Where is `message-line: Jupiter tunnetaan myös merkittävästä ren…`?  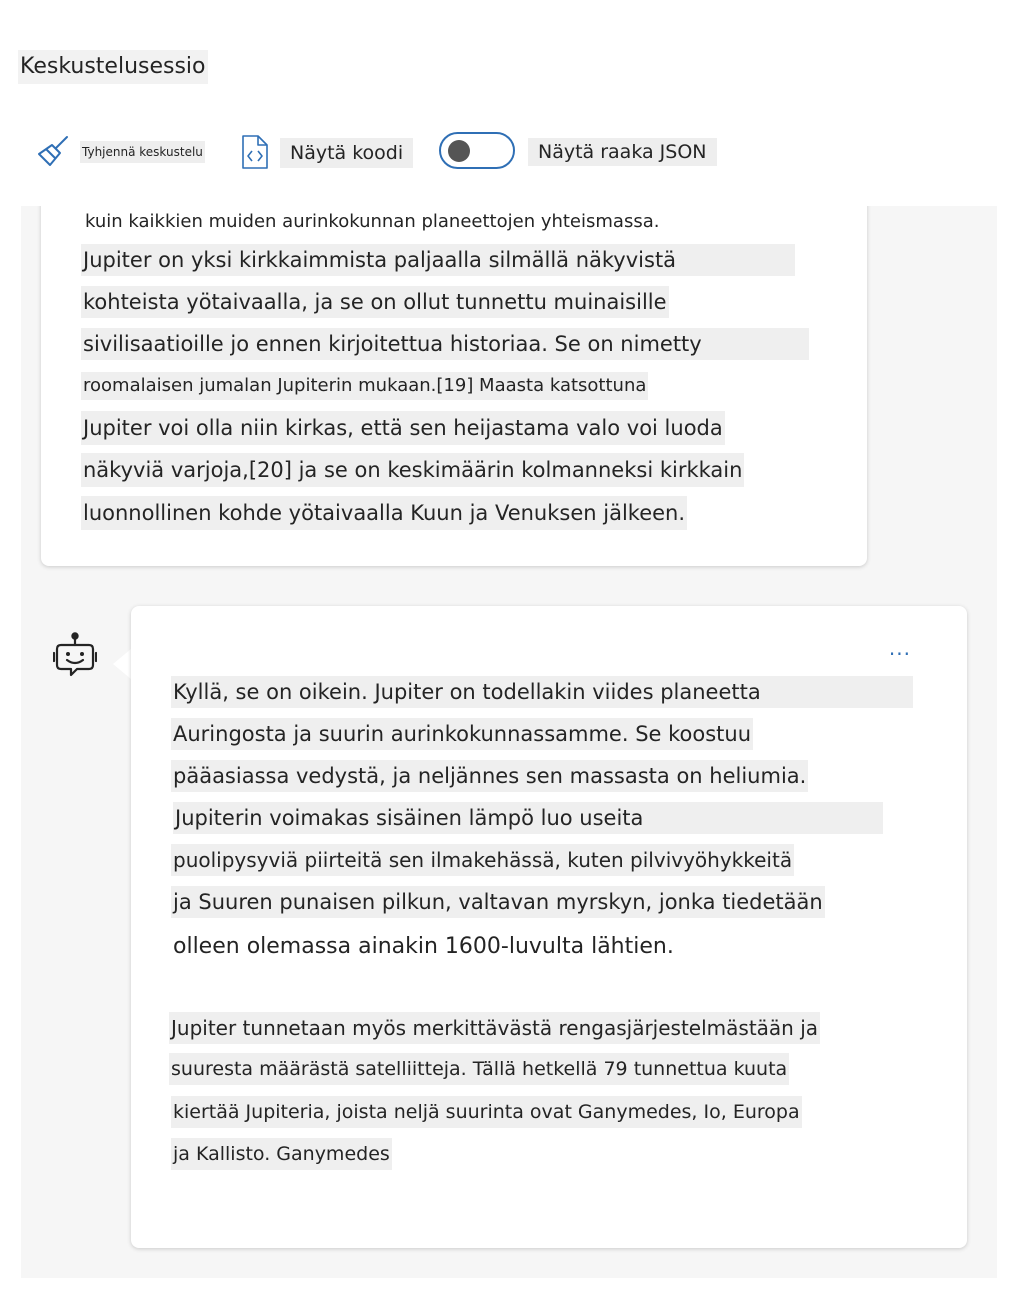
message-line: Jupiter tunnetaan myös merkittävästä ren… is located at coordinates (495, 1028).